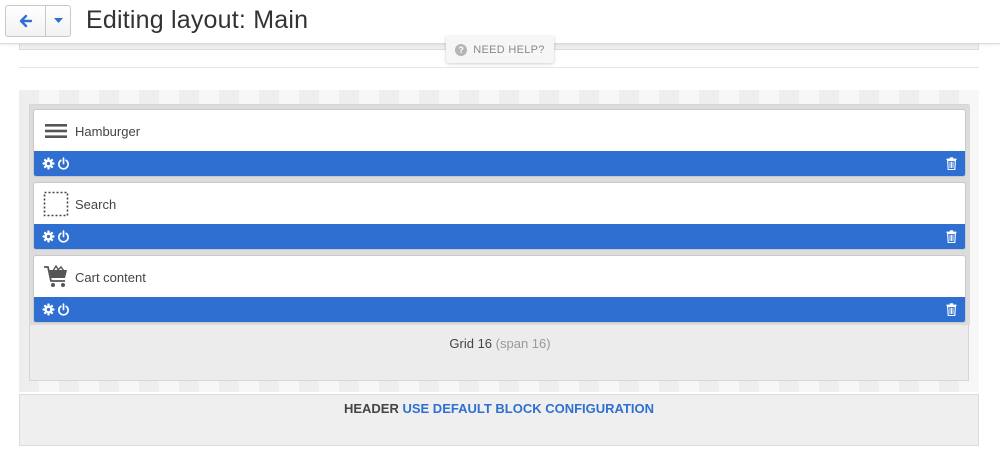  Describe the element at coordinates (461, 49) in the screenshot. I see `question-circle-icon: ?` at that location.